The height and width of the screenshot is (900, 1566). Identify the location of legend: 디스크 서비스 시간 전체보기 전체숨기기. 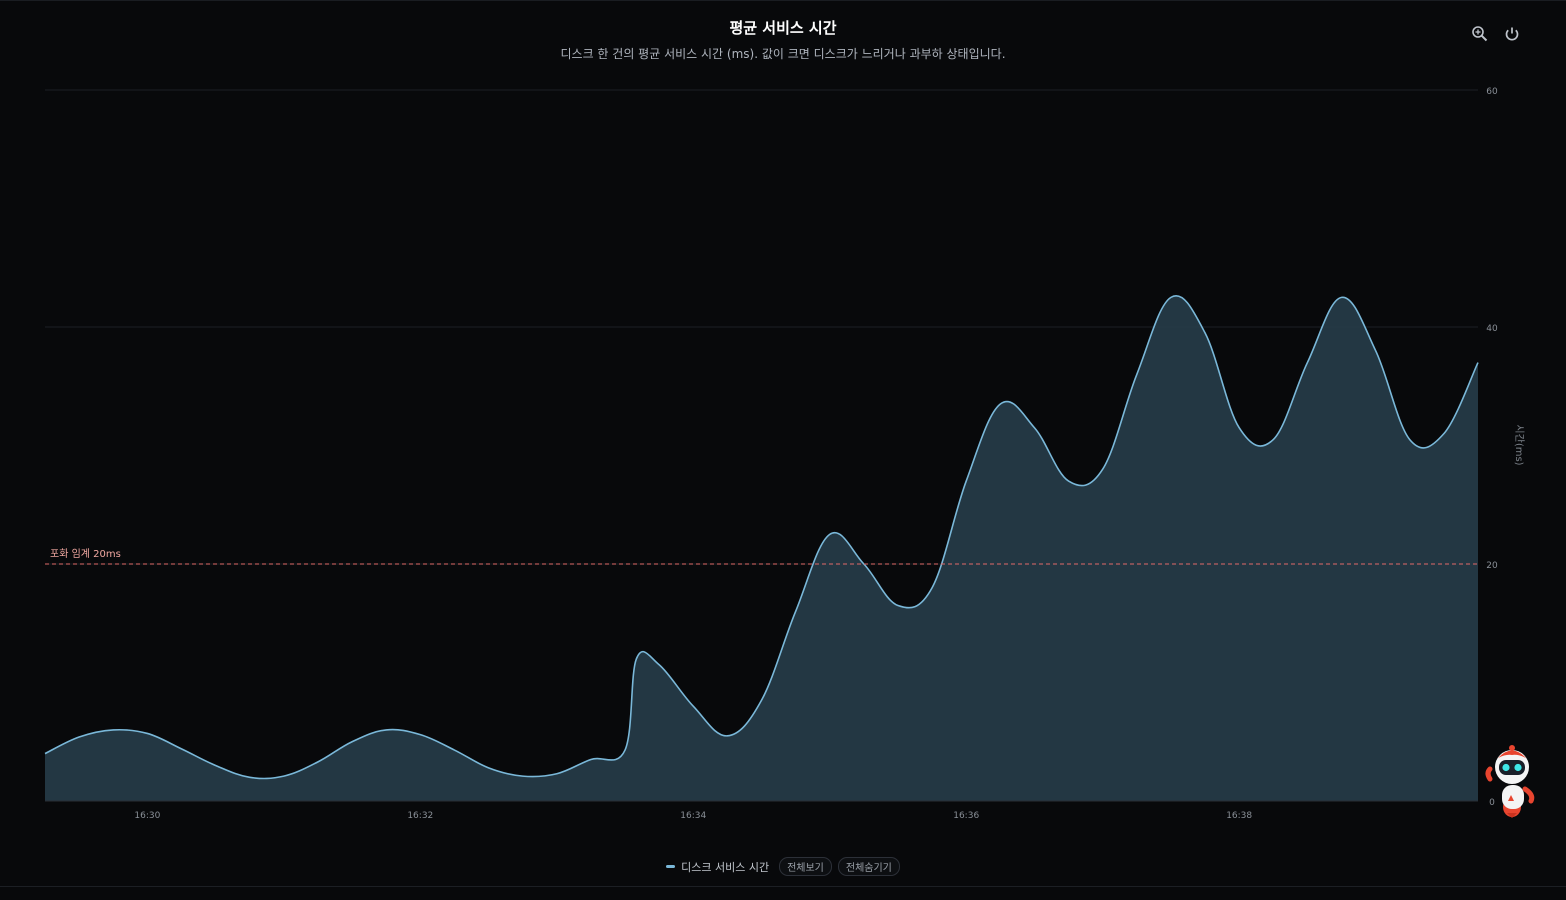
(783, 866).